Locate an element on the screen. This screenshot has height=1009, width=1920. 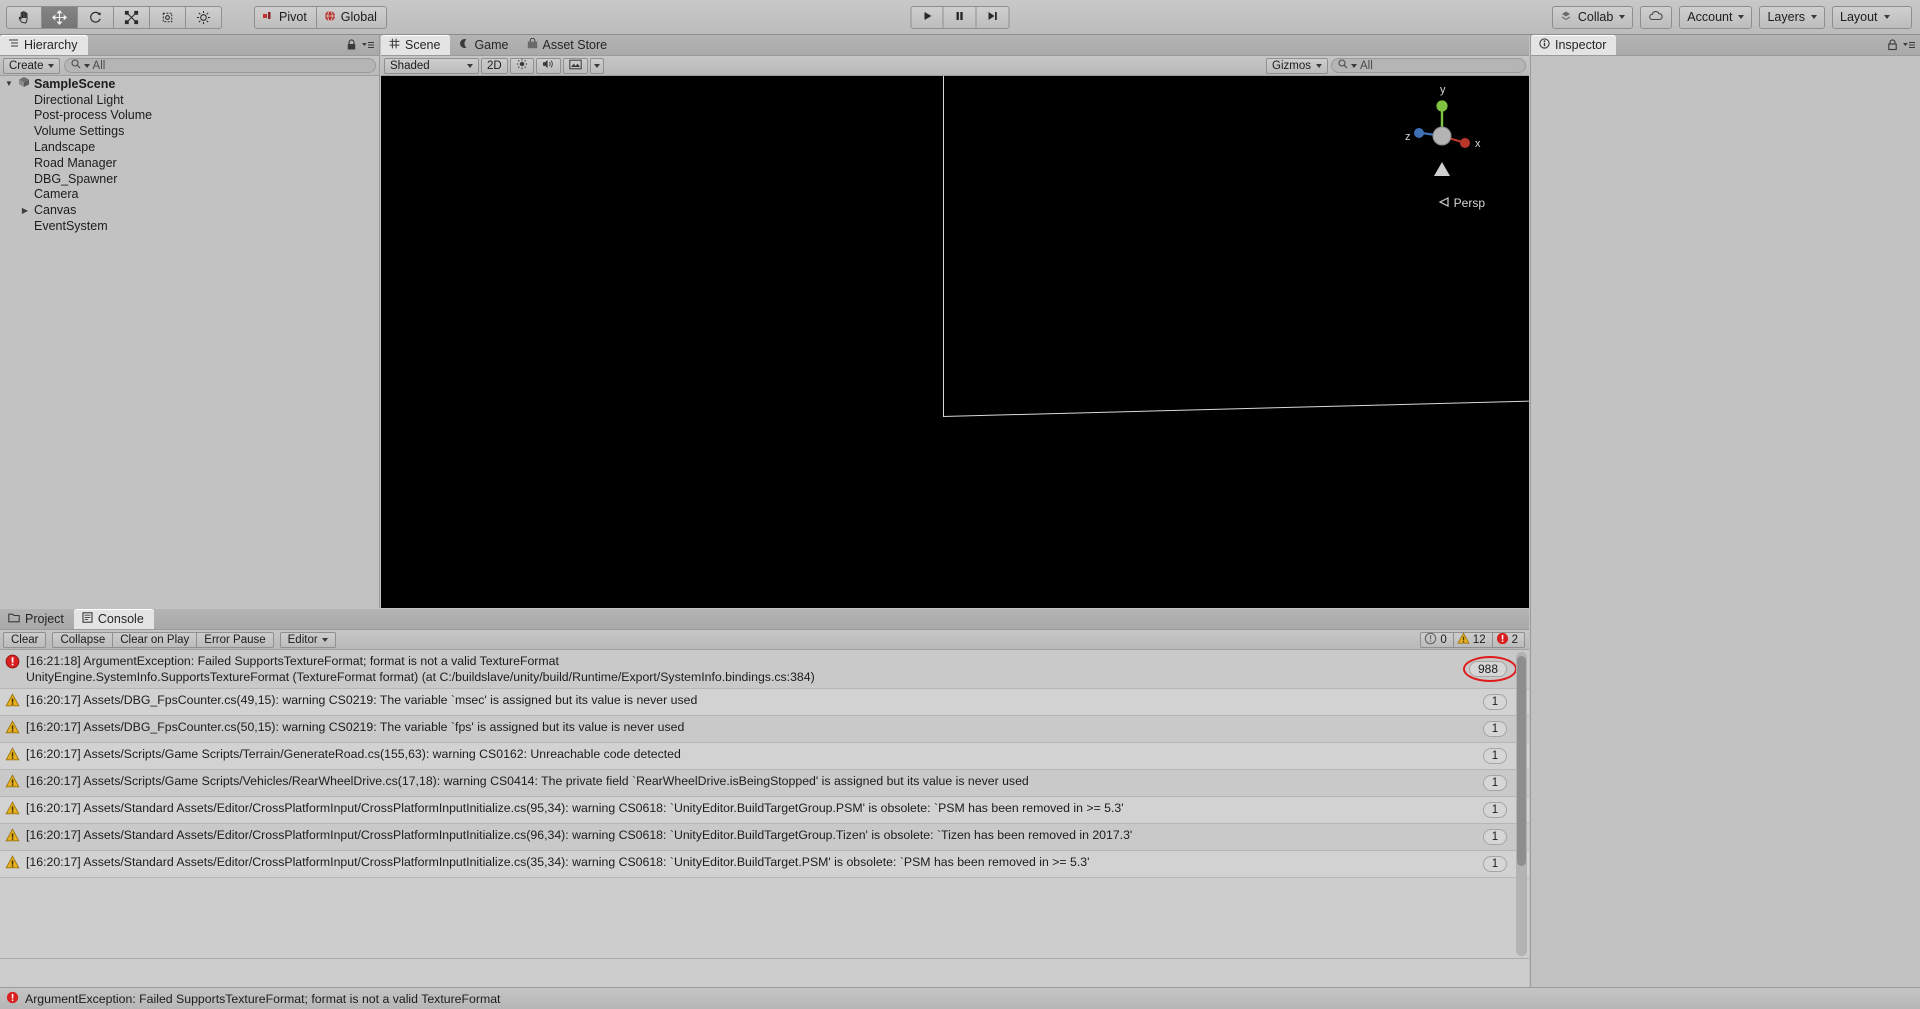
console-badge-group: 0 12 2 is located at coordinates (1472, 639).